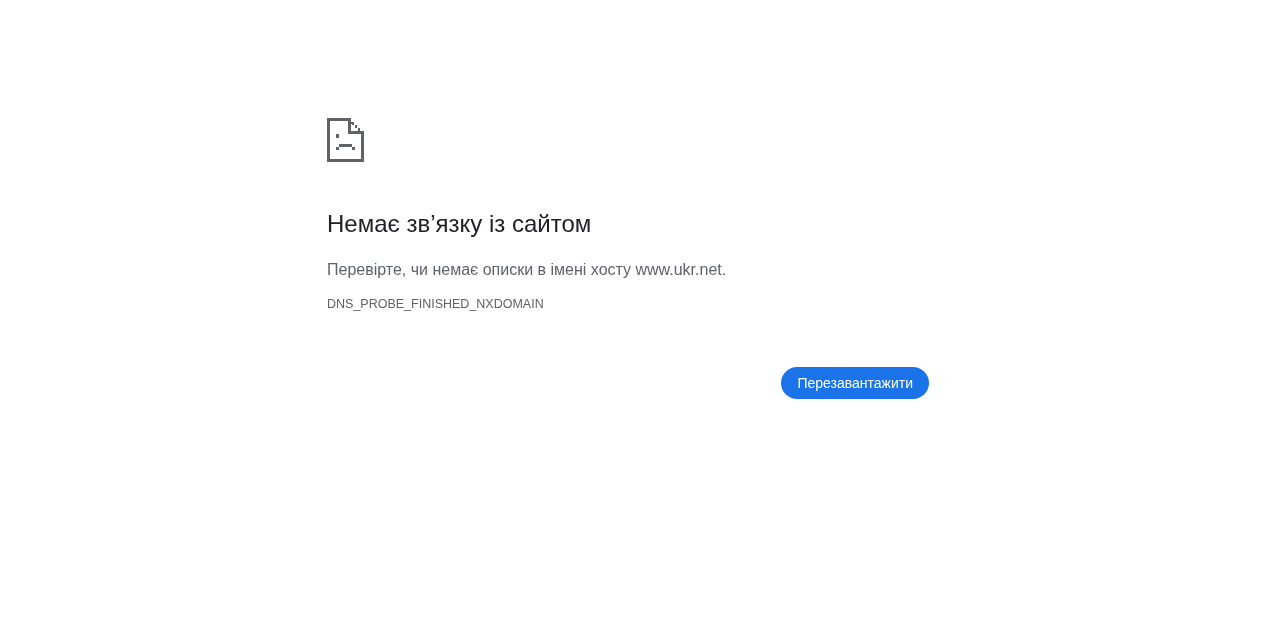  Describe the element at coordinates (527, 270) in the screenshot. I see `error-message: Перевірте, чи немає описки в імені хосту www.ukr.net.` at that location.